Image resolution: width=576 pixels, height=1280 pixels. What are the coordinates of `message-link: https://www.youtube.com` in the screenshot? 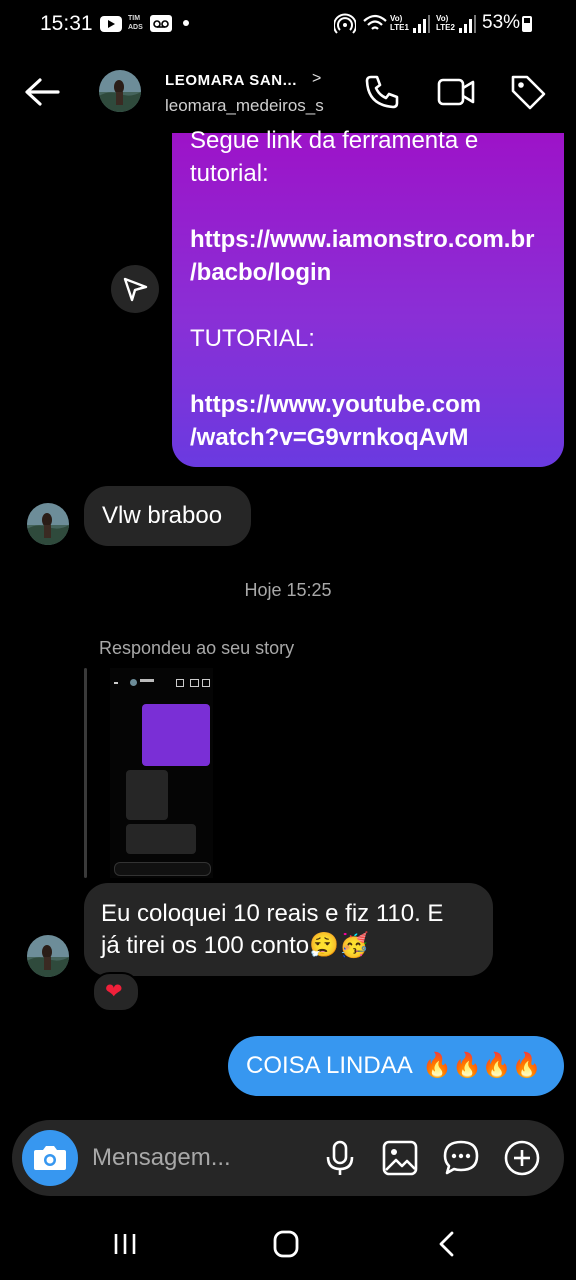 It's located at (368, 404).